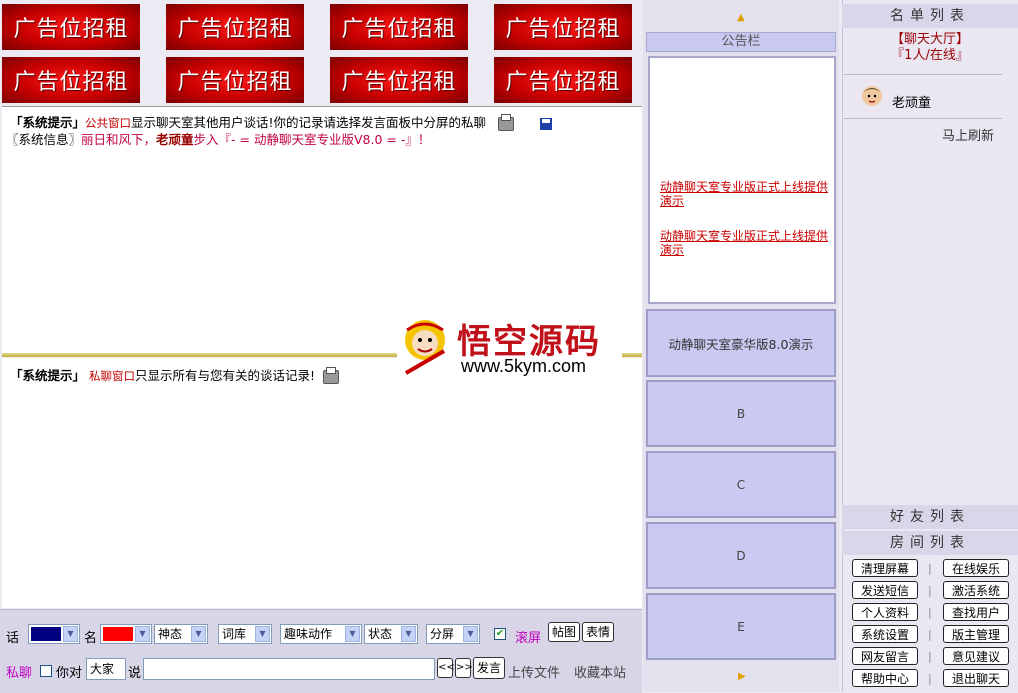 This screenshot has height=693, width=1018. I want to click on activate-button: 激活系统, so click(976, 590).